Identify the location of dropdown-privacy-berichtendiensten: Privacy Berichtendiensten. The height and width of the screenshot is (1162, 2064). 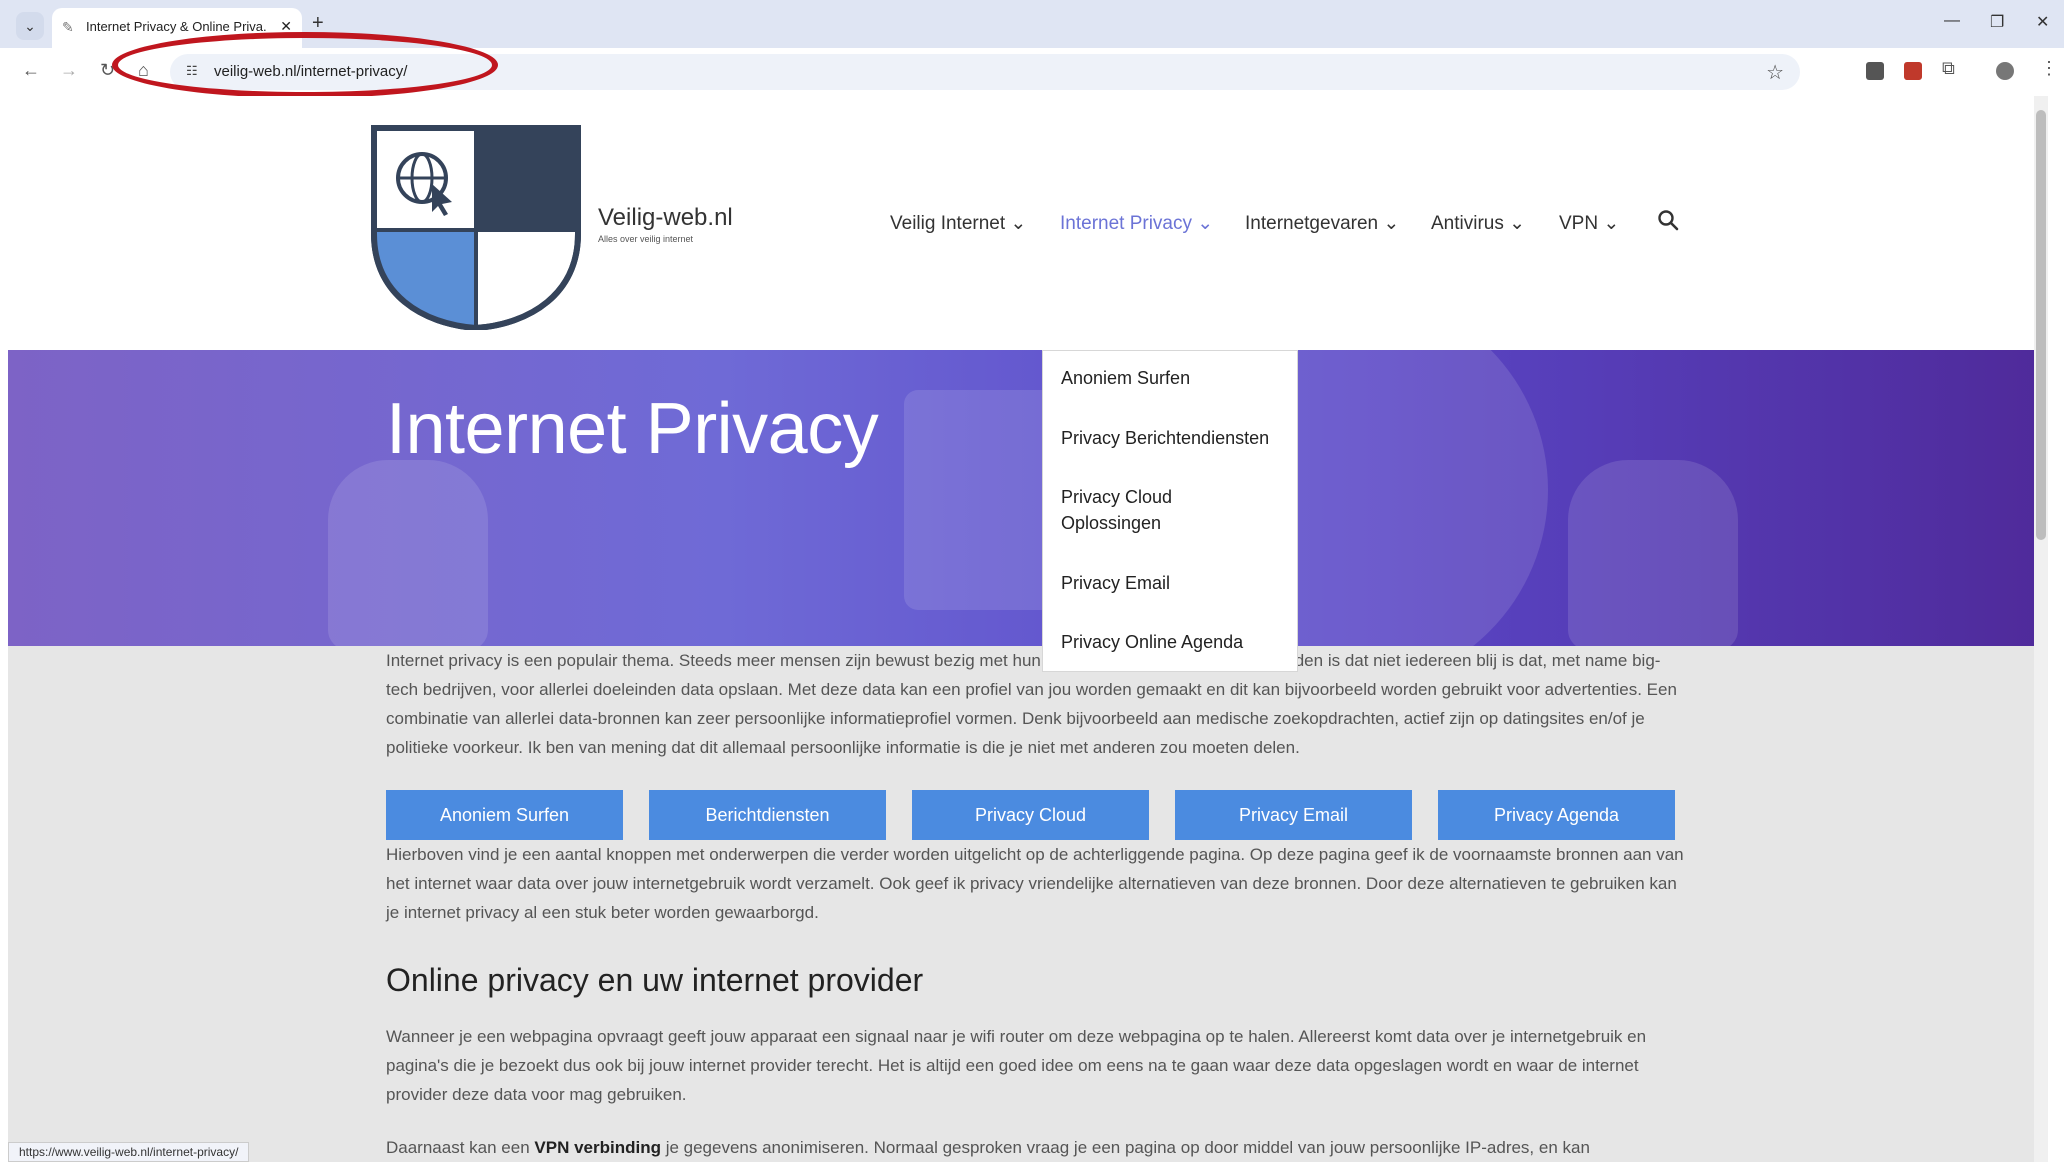
(1171, 438).